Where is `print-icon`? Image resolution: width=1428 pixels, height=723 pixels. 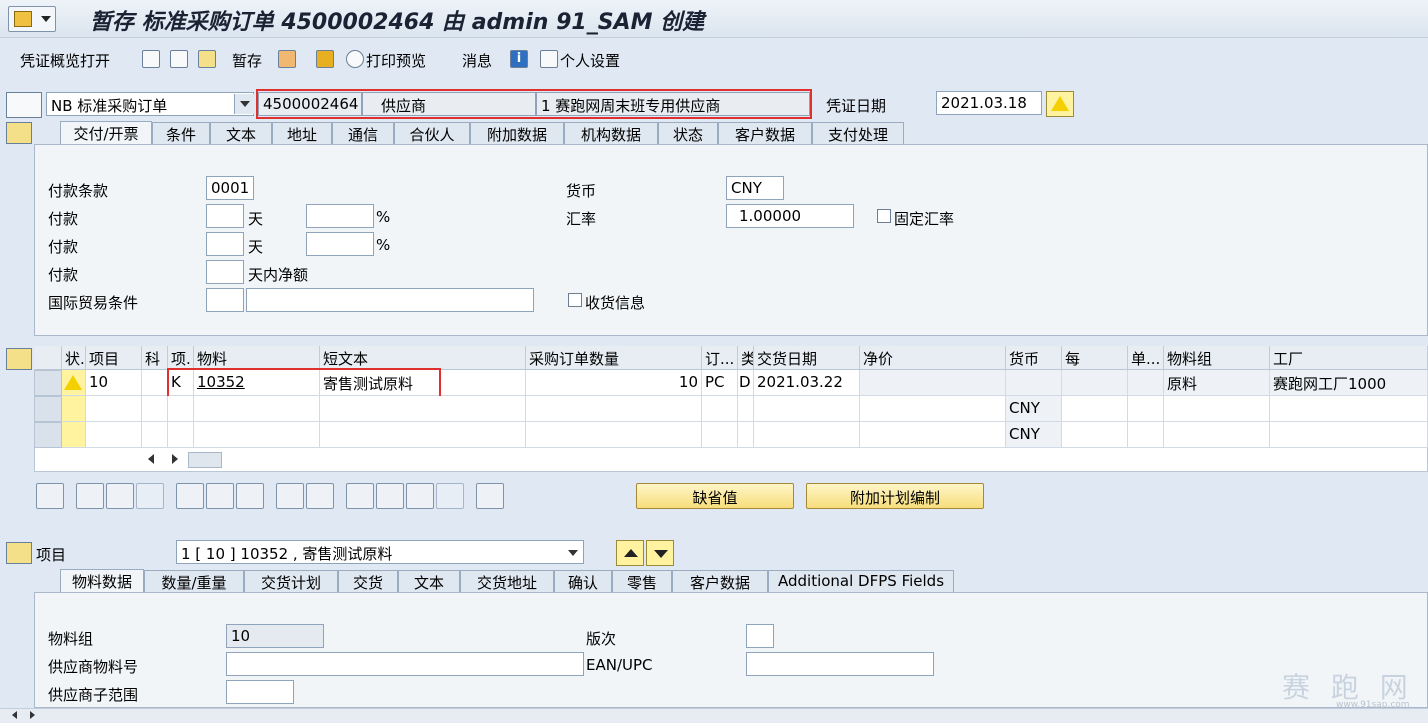 print-icon is located at coordinates (325, 59).